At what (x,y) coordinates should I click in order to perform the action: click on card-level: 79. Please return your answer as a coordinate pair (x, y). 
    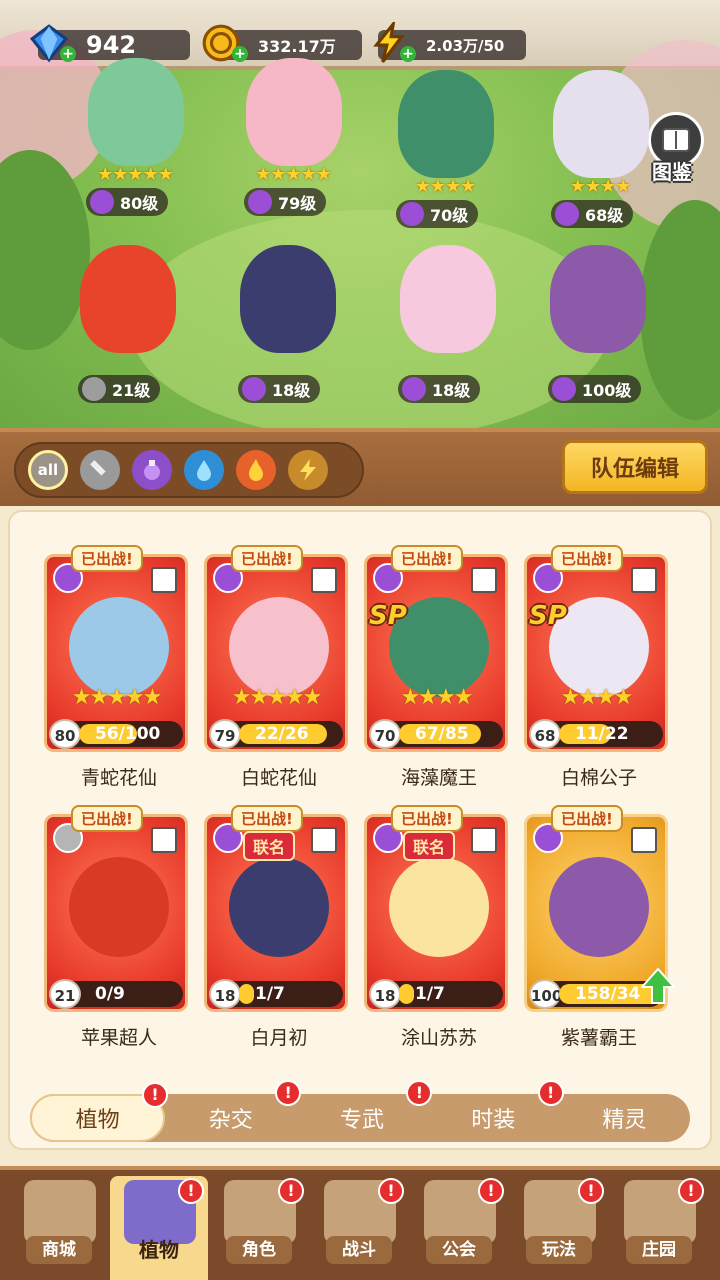
    Looking at the image, I should click on (225, 734).